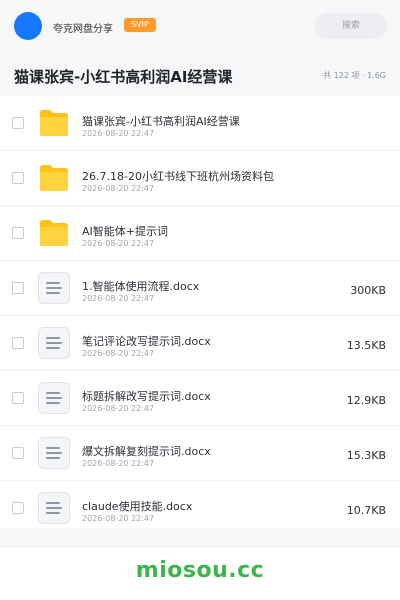 The width and height of the screenshot is (400, 600). What do you see at coordinates (123, 77) in the screenshot?
I see `page-title: 猫课张宾-小红书高利润AI经营课` at bounding box center [123, 77].